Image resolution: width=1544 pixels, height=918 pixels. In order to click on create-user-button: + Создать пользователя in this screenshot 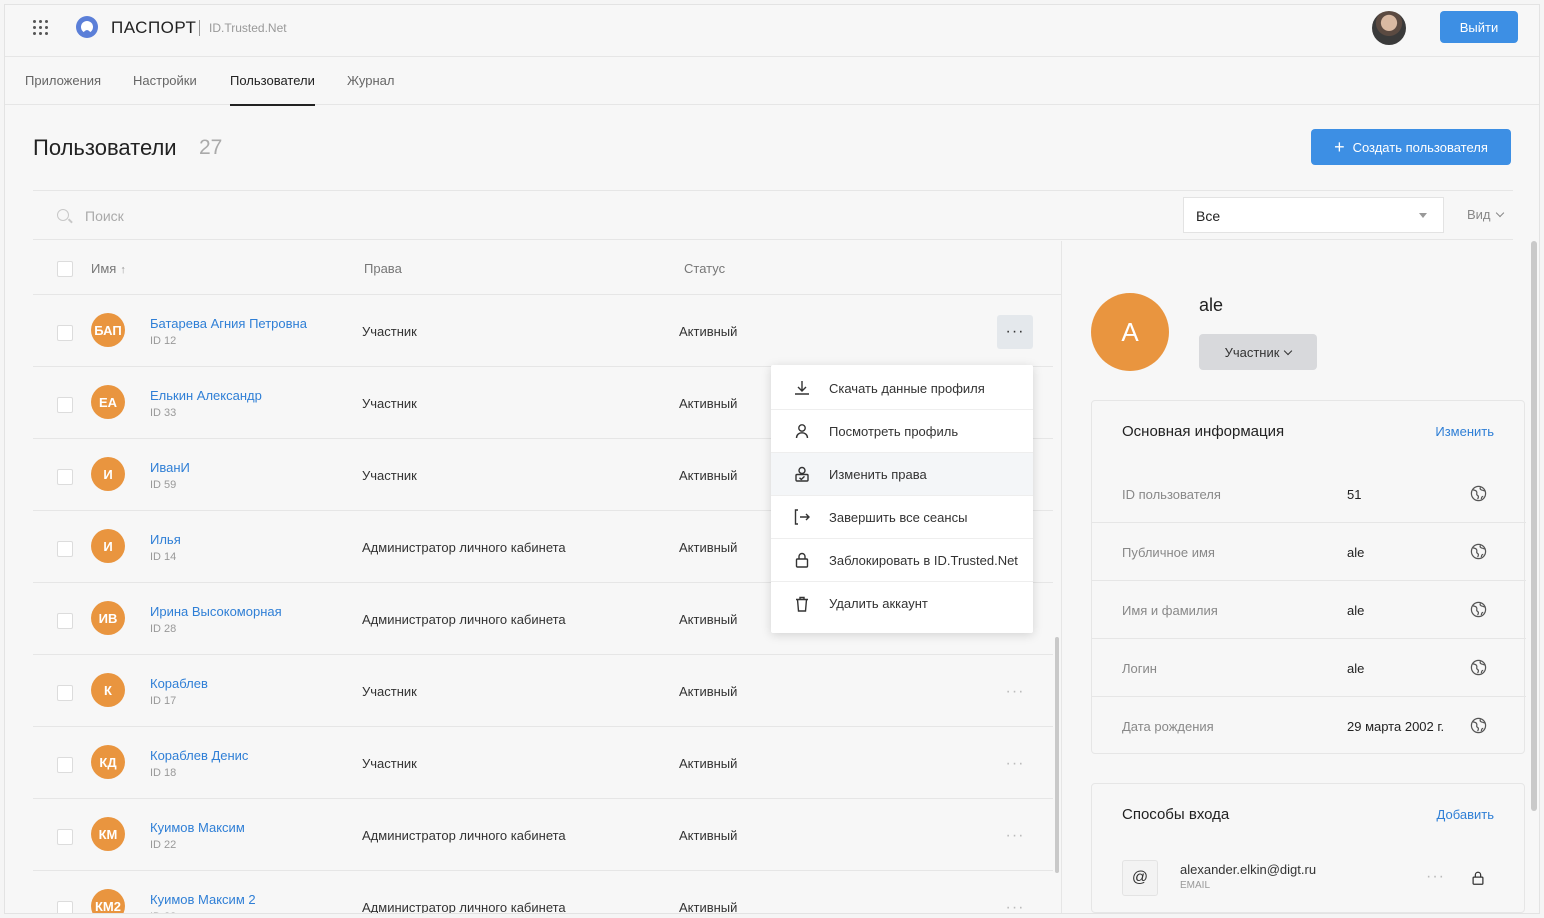, I will do `click(1411, 147)`.